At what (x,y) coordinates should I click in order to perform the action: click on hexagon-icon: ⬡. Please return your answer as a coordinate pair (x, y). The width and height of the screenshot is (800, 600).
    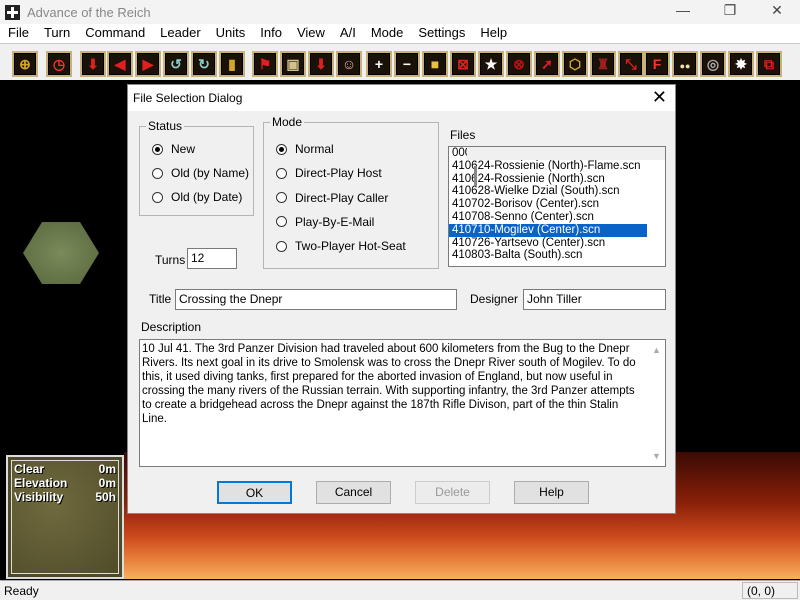
    Looking at the image, I should click on (575, 64).